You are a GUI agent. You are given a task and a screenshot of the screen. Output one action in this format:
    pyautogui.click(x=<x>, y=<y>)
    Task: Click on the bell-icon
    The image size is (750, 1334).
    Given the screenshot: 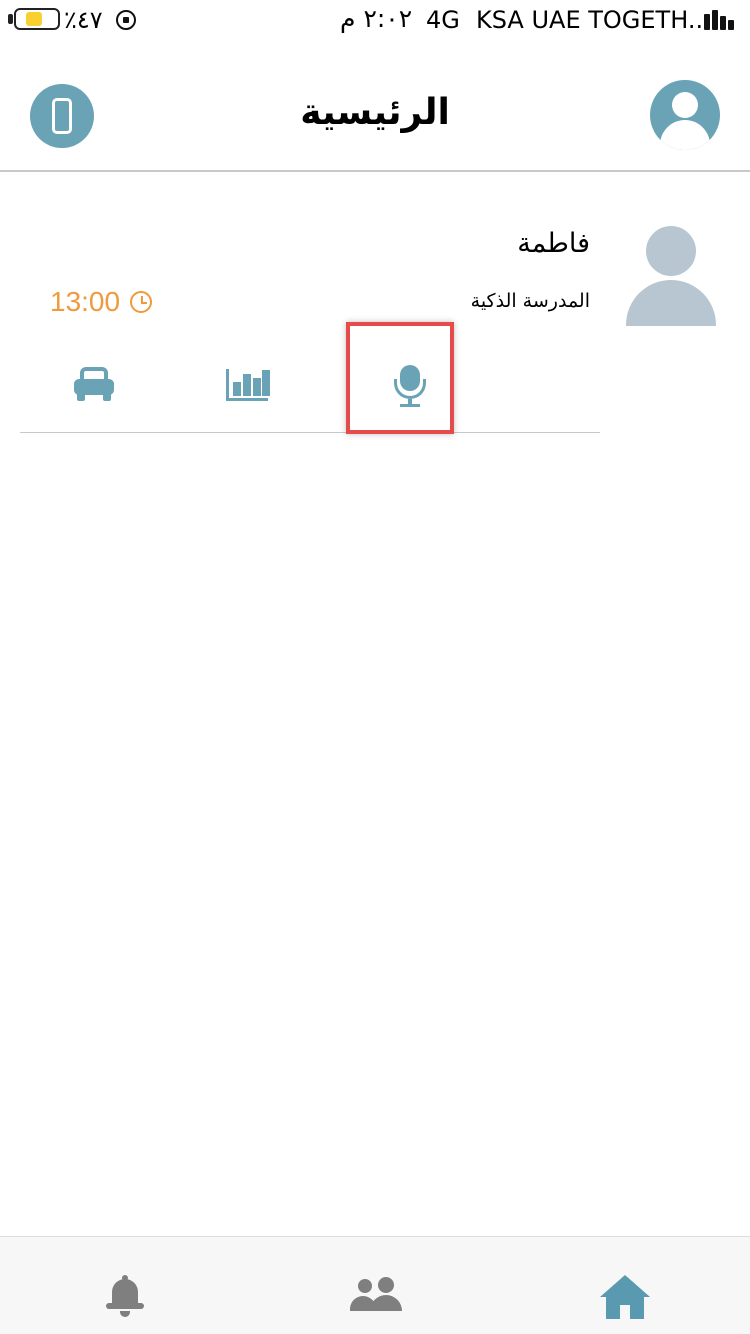 What is the action you would take?
    pyautogui.click(x=125, y=1296)
    